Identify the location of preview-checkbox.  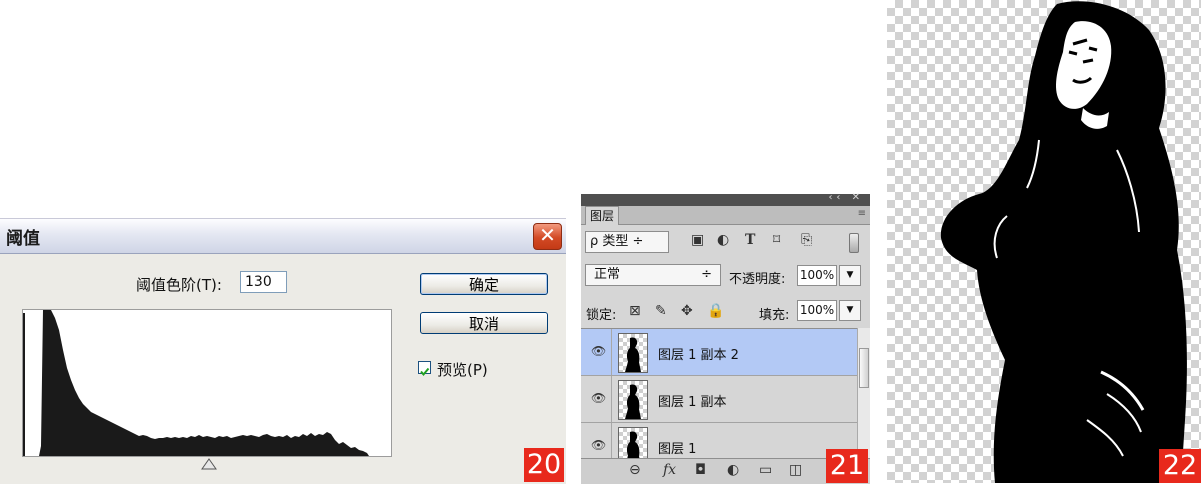
(424, 369).